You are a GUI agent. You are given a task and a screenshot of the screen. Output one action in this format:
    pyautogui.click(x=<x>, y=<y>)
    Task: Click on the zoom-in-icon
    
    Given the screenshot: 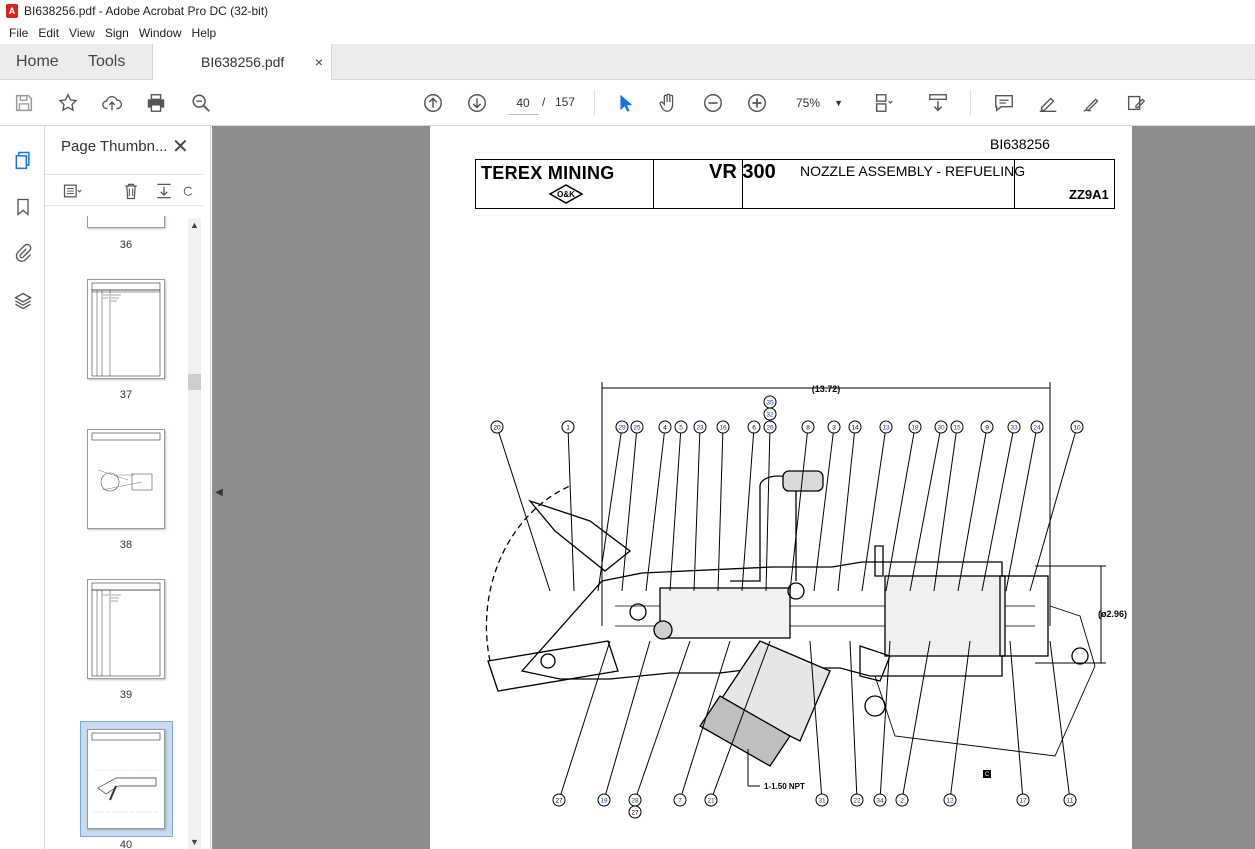 What is the action you would take?
    pyautogui.click(x=757, y=103)
    